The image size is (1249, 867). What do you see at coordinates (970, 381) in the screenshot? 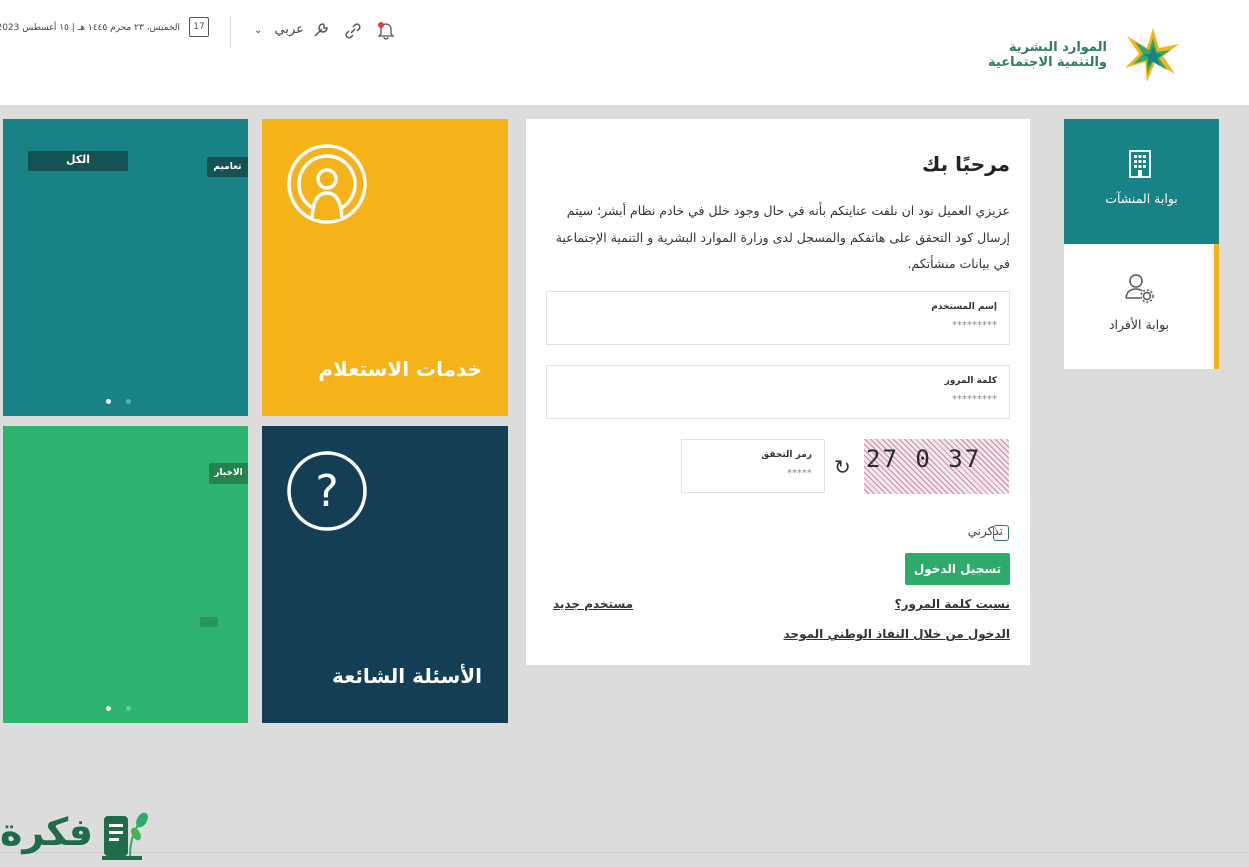
I see `password-label: كلمة المرور` at bounding box center [970, 381].